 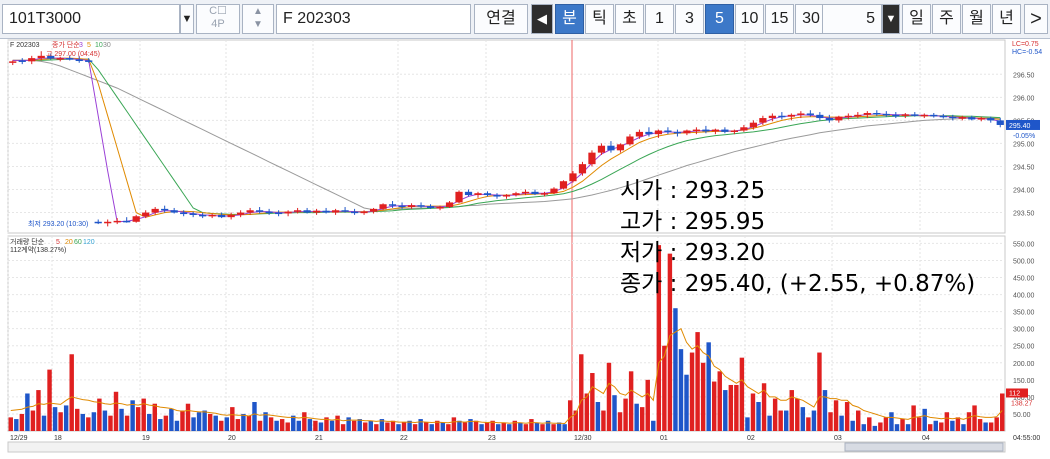 What do you see at coordinates (599, 19) in the screenshot?
I see `period-button-1: 틱` at bounding box center [599, 19].